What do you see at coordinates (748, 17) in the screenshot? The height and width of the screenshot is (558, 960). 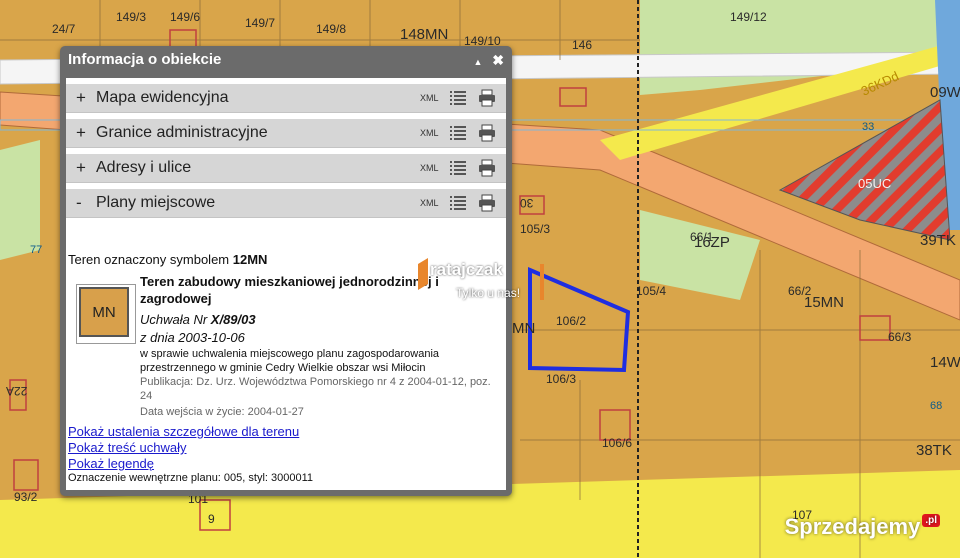 I see `map-label-parcel: 149/12` at bounding box center [748, 17].